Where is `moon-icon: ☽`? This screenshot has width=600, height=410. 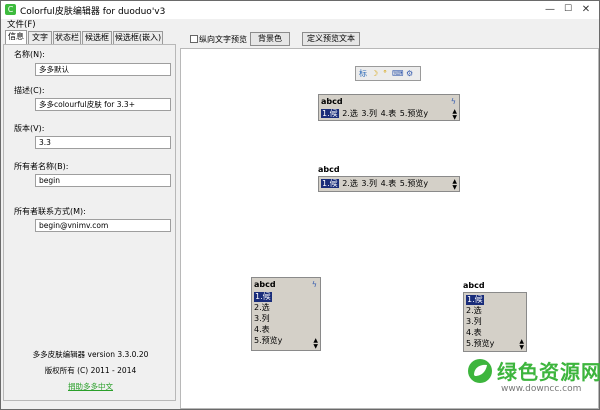 moon-icon: ☽ is located at coordinates (374, 74).